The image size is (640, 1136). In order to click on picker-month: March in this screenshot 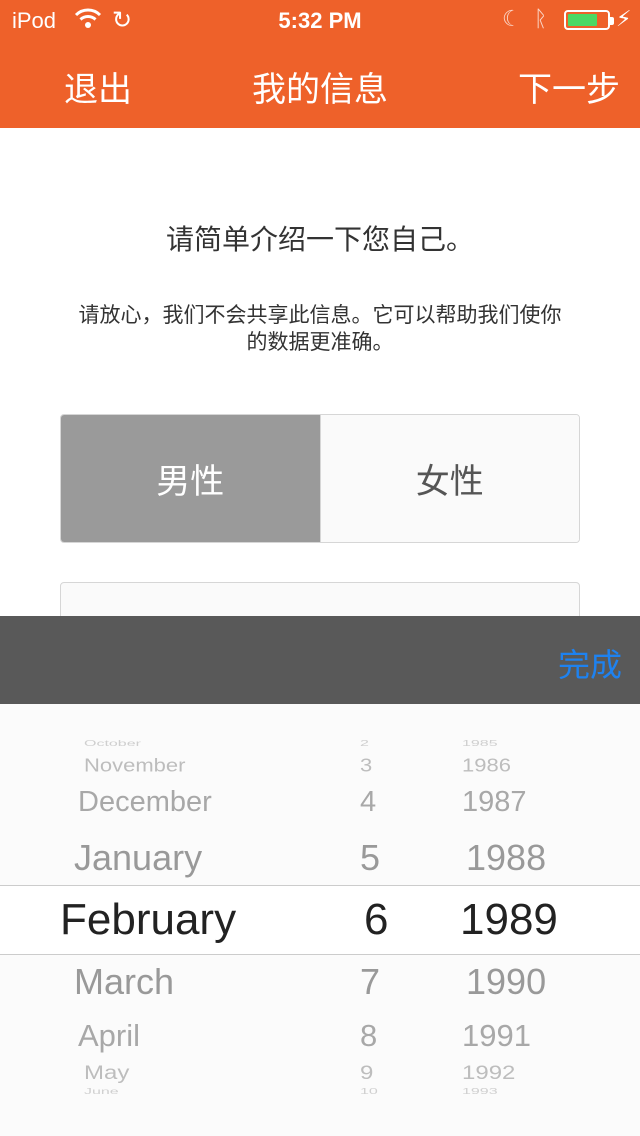, I will do `click(124, 982)`.